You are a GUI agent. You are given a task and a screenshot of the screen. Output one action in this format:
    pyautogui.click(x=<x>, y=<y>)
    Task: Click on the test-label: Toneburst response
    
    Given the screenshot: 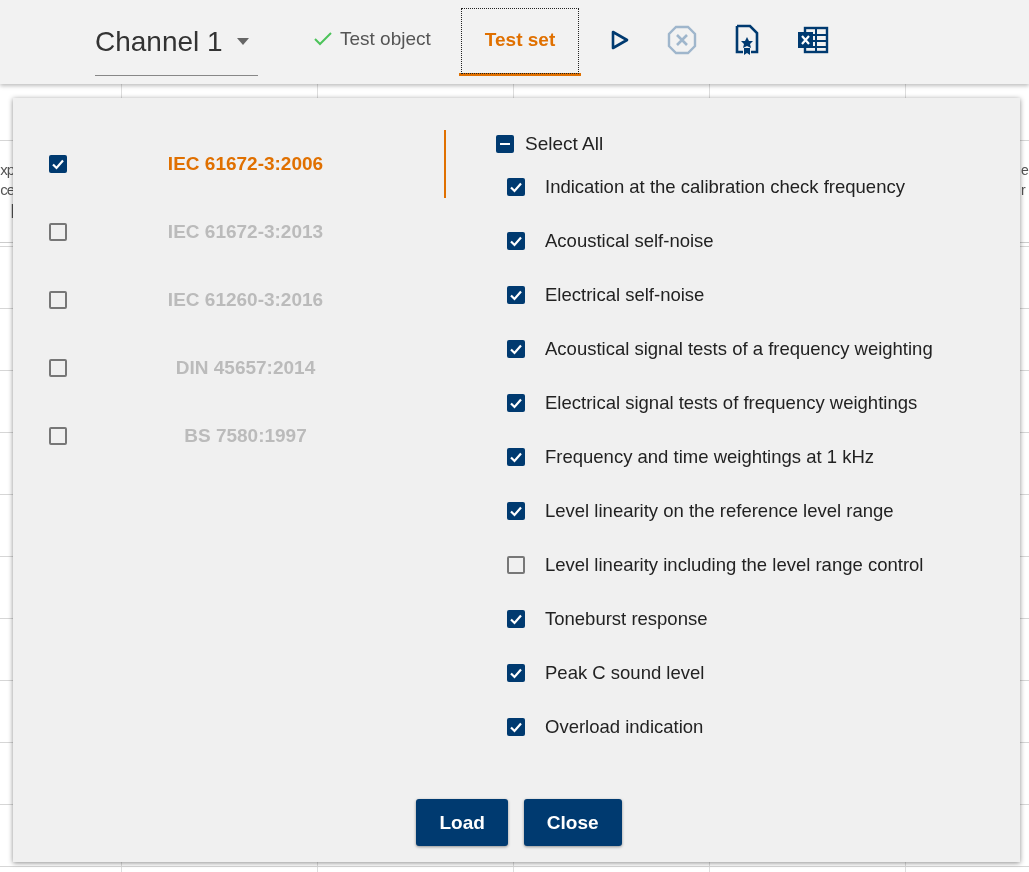 What is the action you would take?
    pyautogui.click(x=626, y=619)
    